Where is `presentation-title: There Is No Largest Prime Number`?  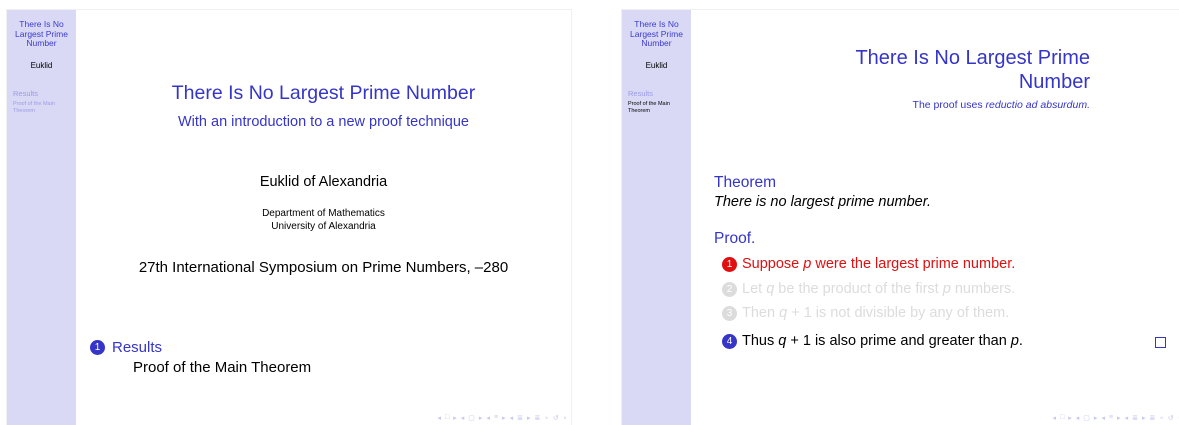
presentation-title: There Is No Largest Prime Number is located at coordinates (323, 93).